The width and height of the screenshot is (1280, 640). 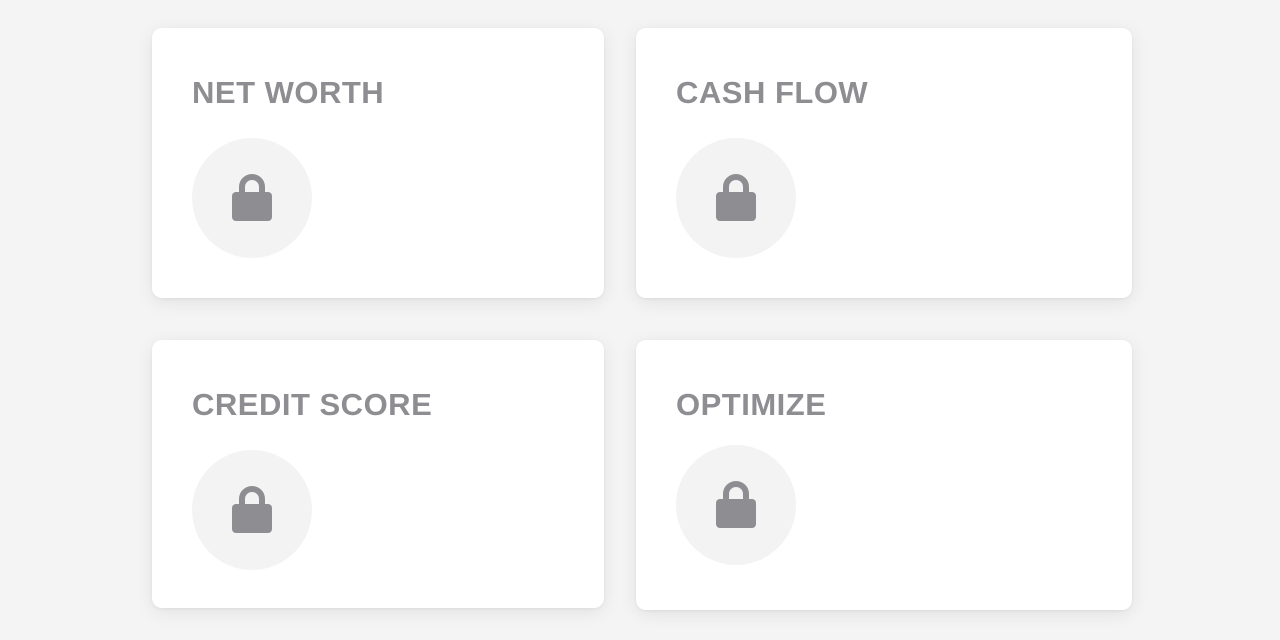 What do you see at coordinates (288, 92) in the screenshot?
I see `card-title: NET WORTH` at bounding box center [288, 92].